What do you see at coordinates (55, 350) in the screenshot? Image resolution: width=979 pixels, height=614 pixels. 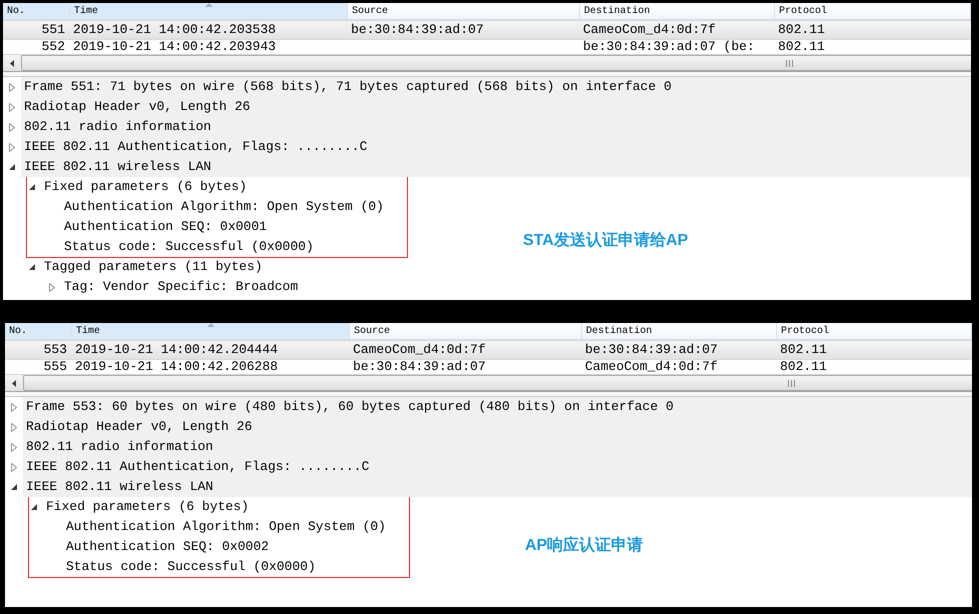 I see `table-cell-text: 553` at bounding box center [55, 350].